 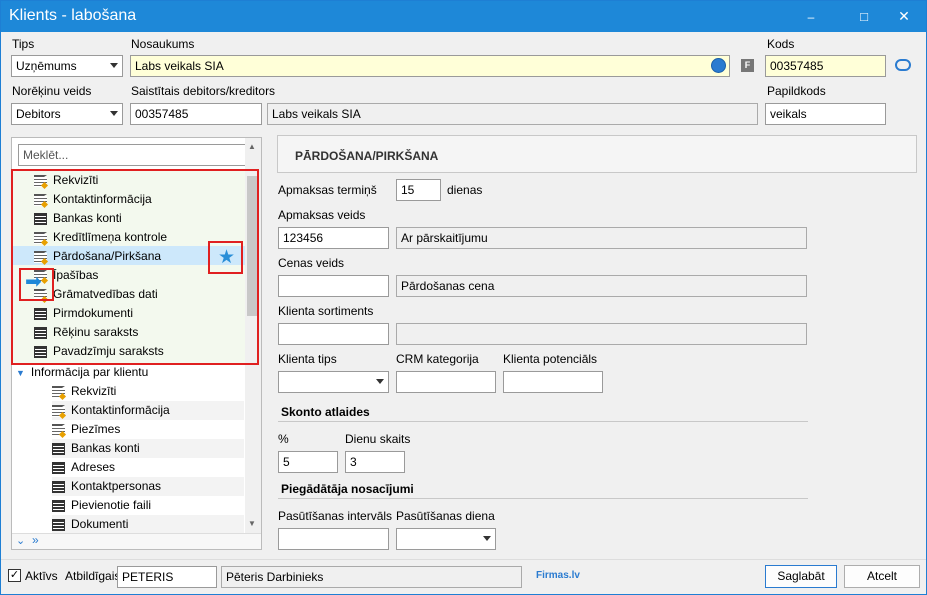 What do you see at coordinates (864, 16) in the screenshot?
I see `maximize-icon: □` at bounding box center [864, 16].